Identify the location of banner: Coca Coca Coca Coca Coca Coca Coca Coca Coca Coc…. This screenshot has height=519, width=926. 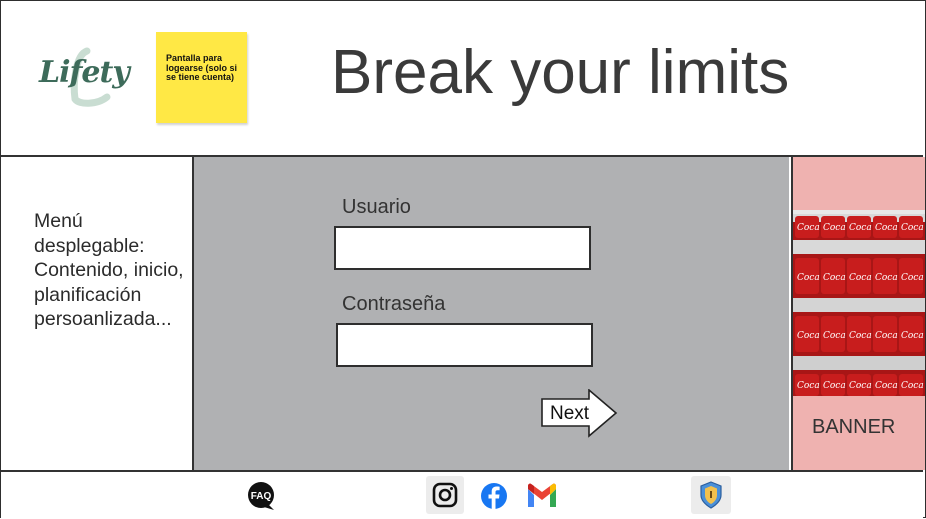
(858, 313).